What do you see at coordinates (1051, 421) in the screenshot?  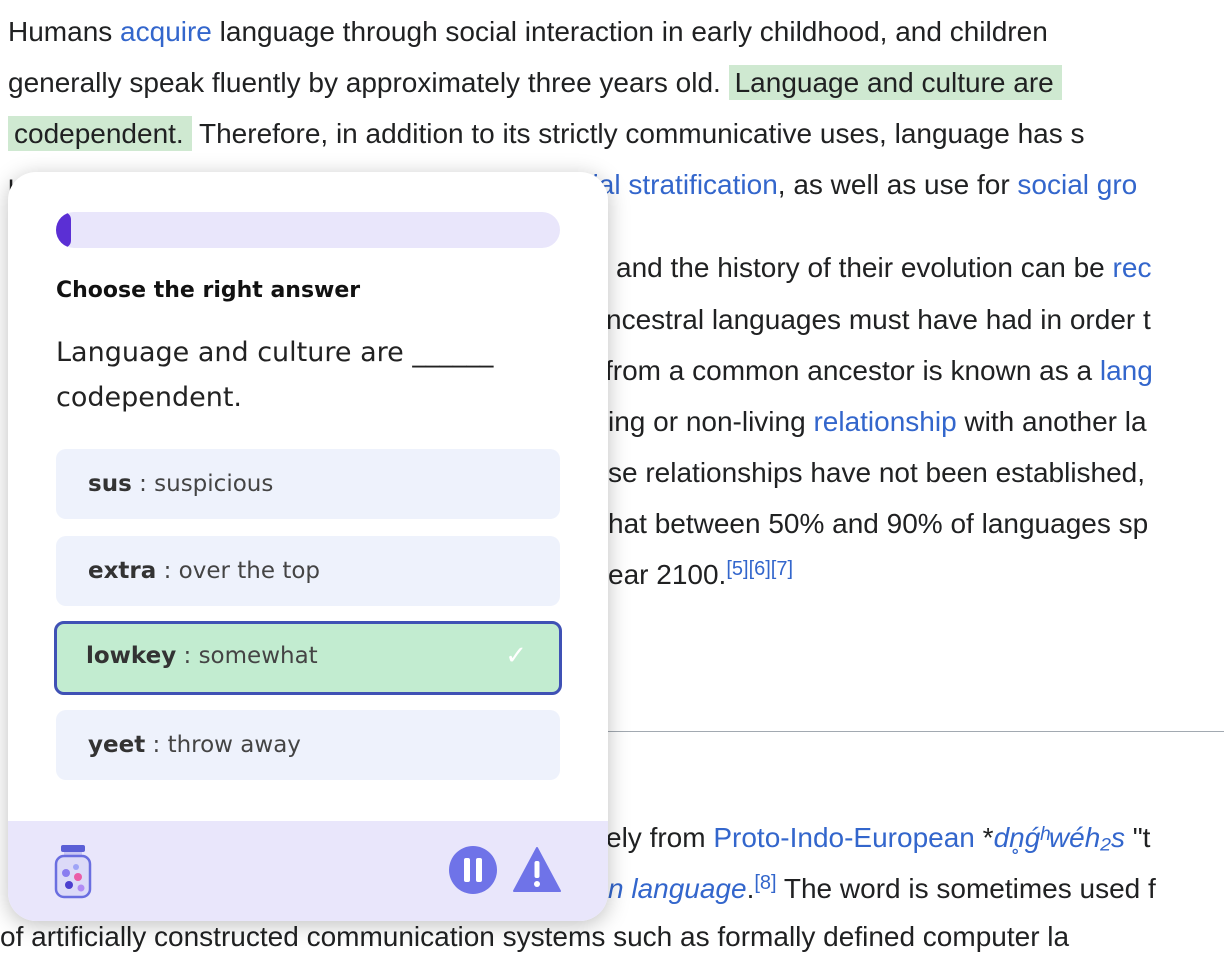 I see `text: with another la` at bounding box center [1051, 421].